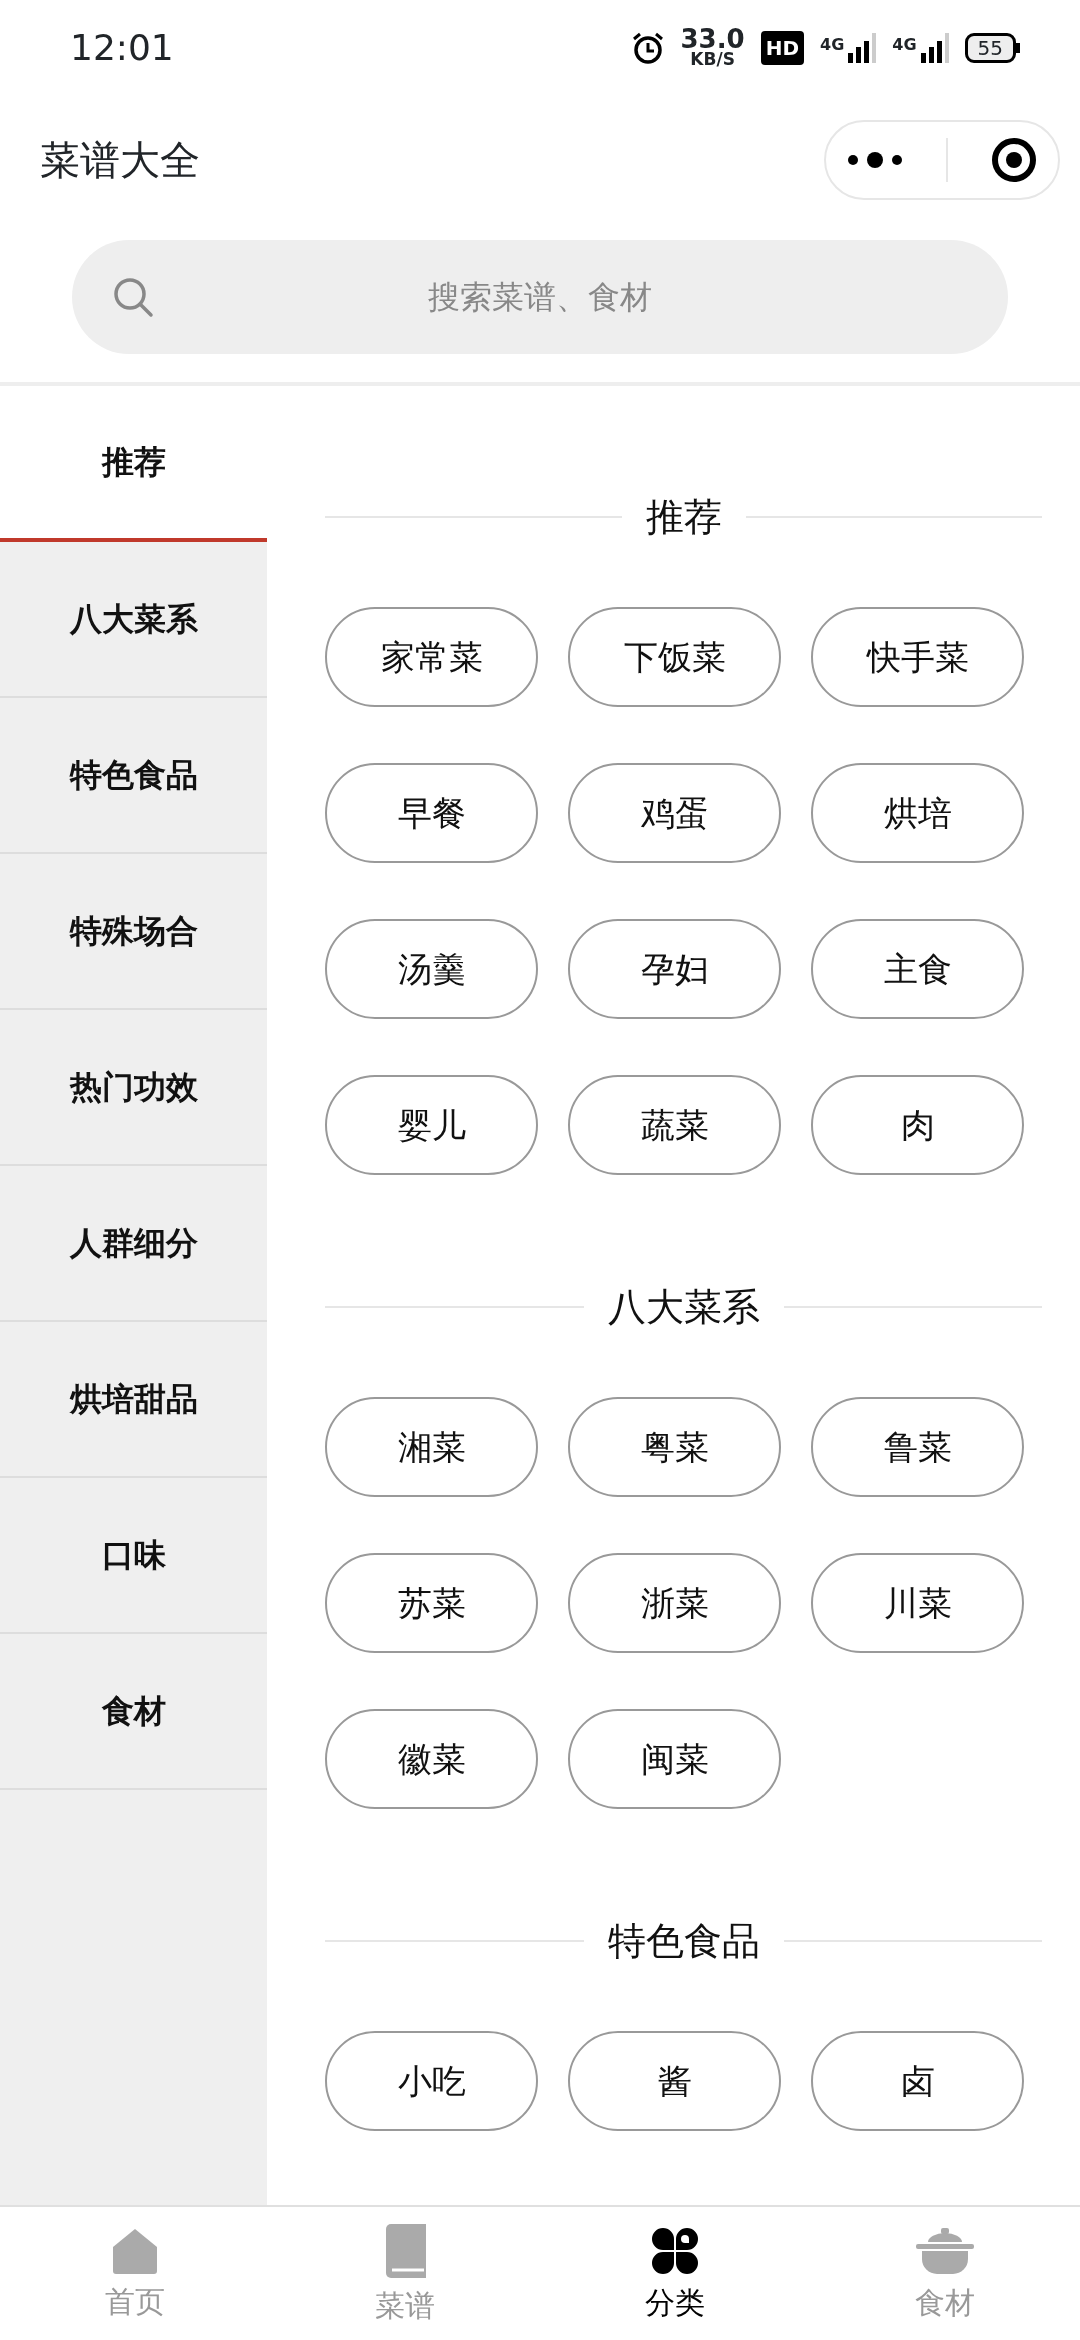 The height and width of the screenshot is (2340, 1080). What do you see at coordinates (431, 969) in the screenshot?
I see `tag-button: 汤羹` at bounding box center [431, 969].